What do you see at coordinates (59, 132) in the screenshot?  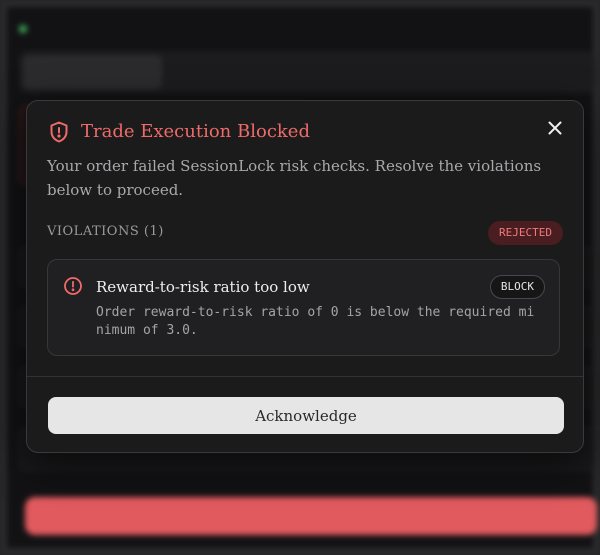 I see `shield-alert-icon` at bounding box center [59, 132].